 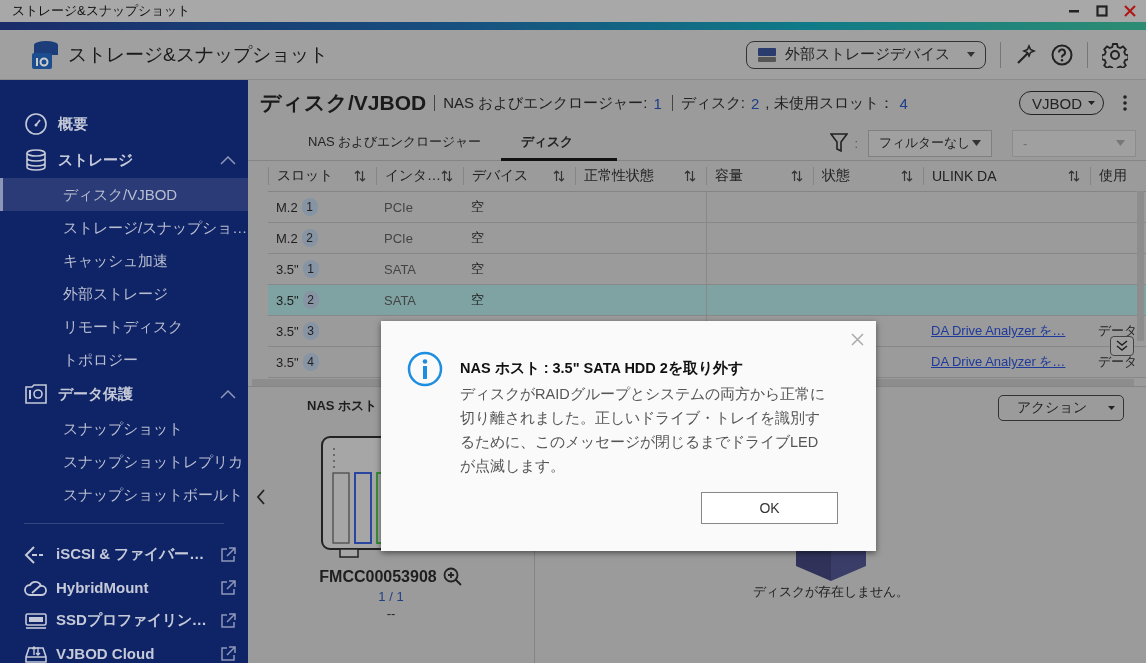 I want to click on page-title: ディスク/VJBOD, so click(x=343, y=103).